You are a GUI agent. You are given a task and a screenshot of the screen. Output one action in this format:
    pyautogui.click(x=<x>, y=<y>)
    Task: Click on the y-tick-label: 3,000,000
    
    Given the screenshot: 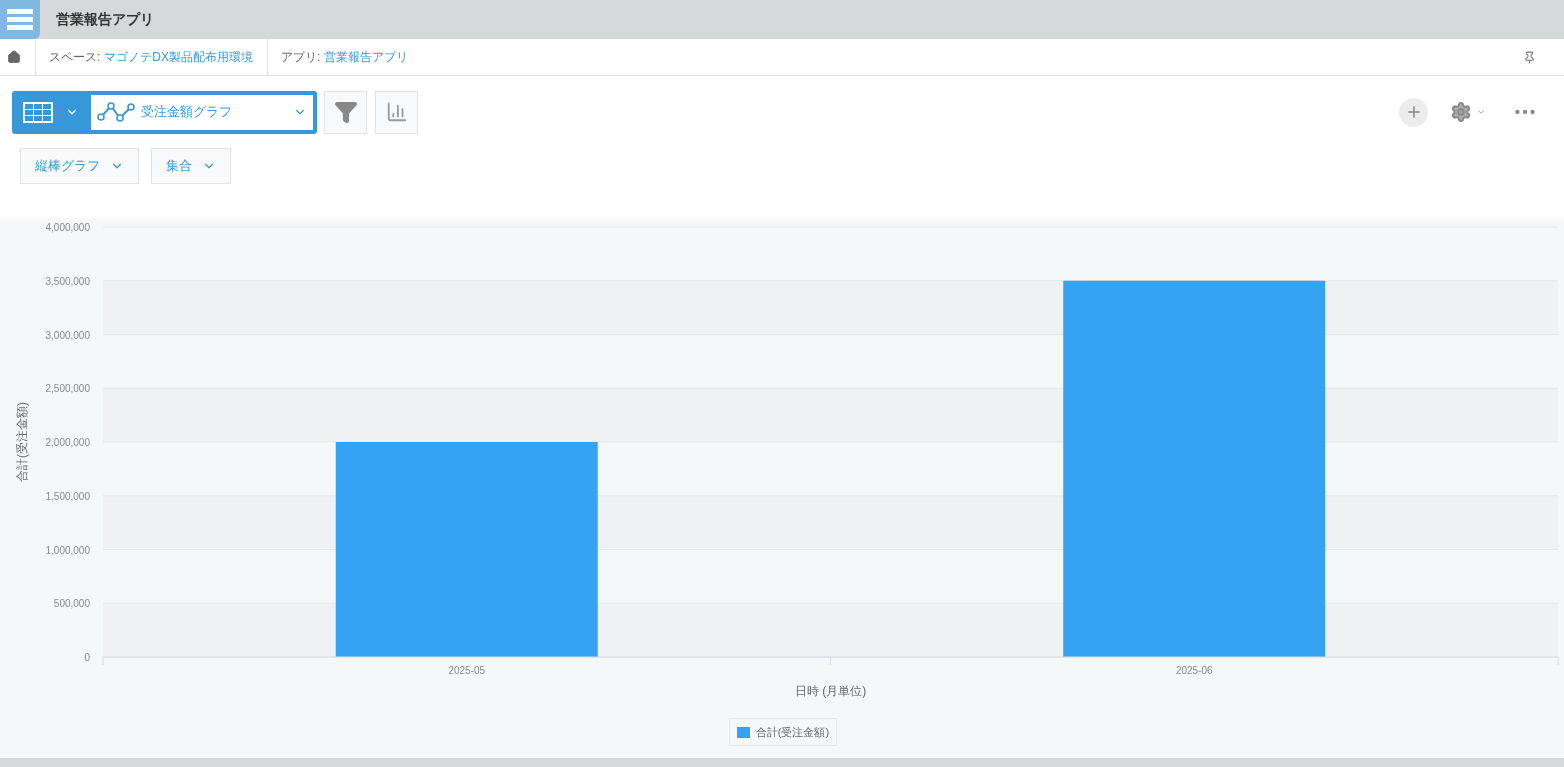 What is the action you would take?
    pyautogui.click(x=67, y=335)
    